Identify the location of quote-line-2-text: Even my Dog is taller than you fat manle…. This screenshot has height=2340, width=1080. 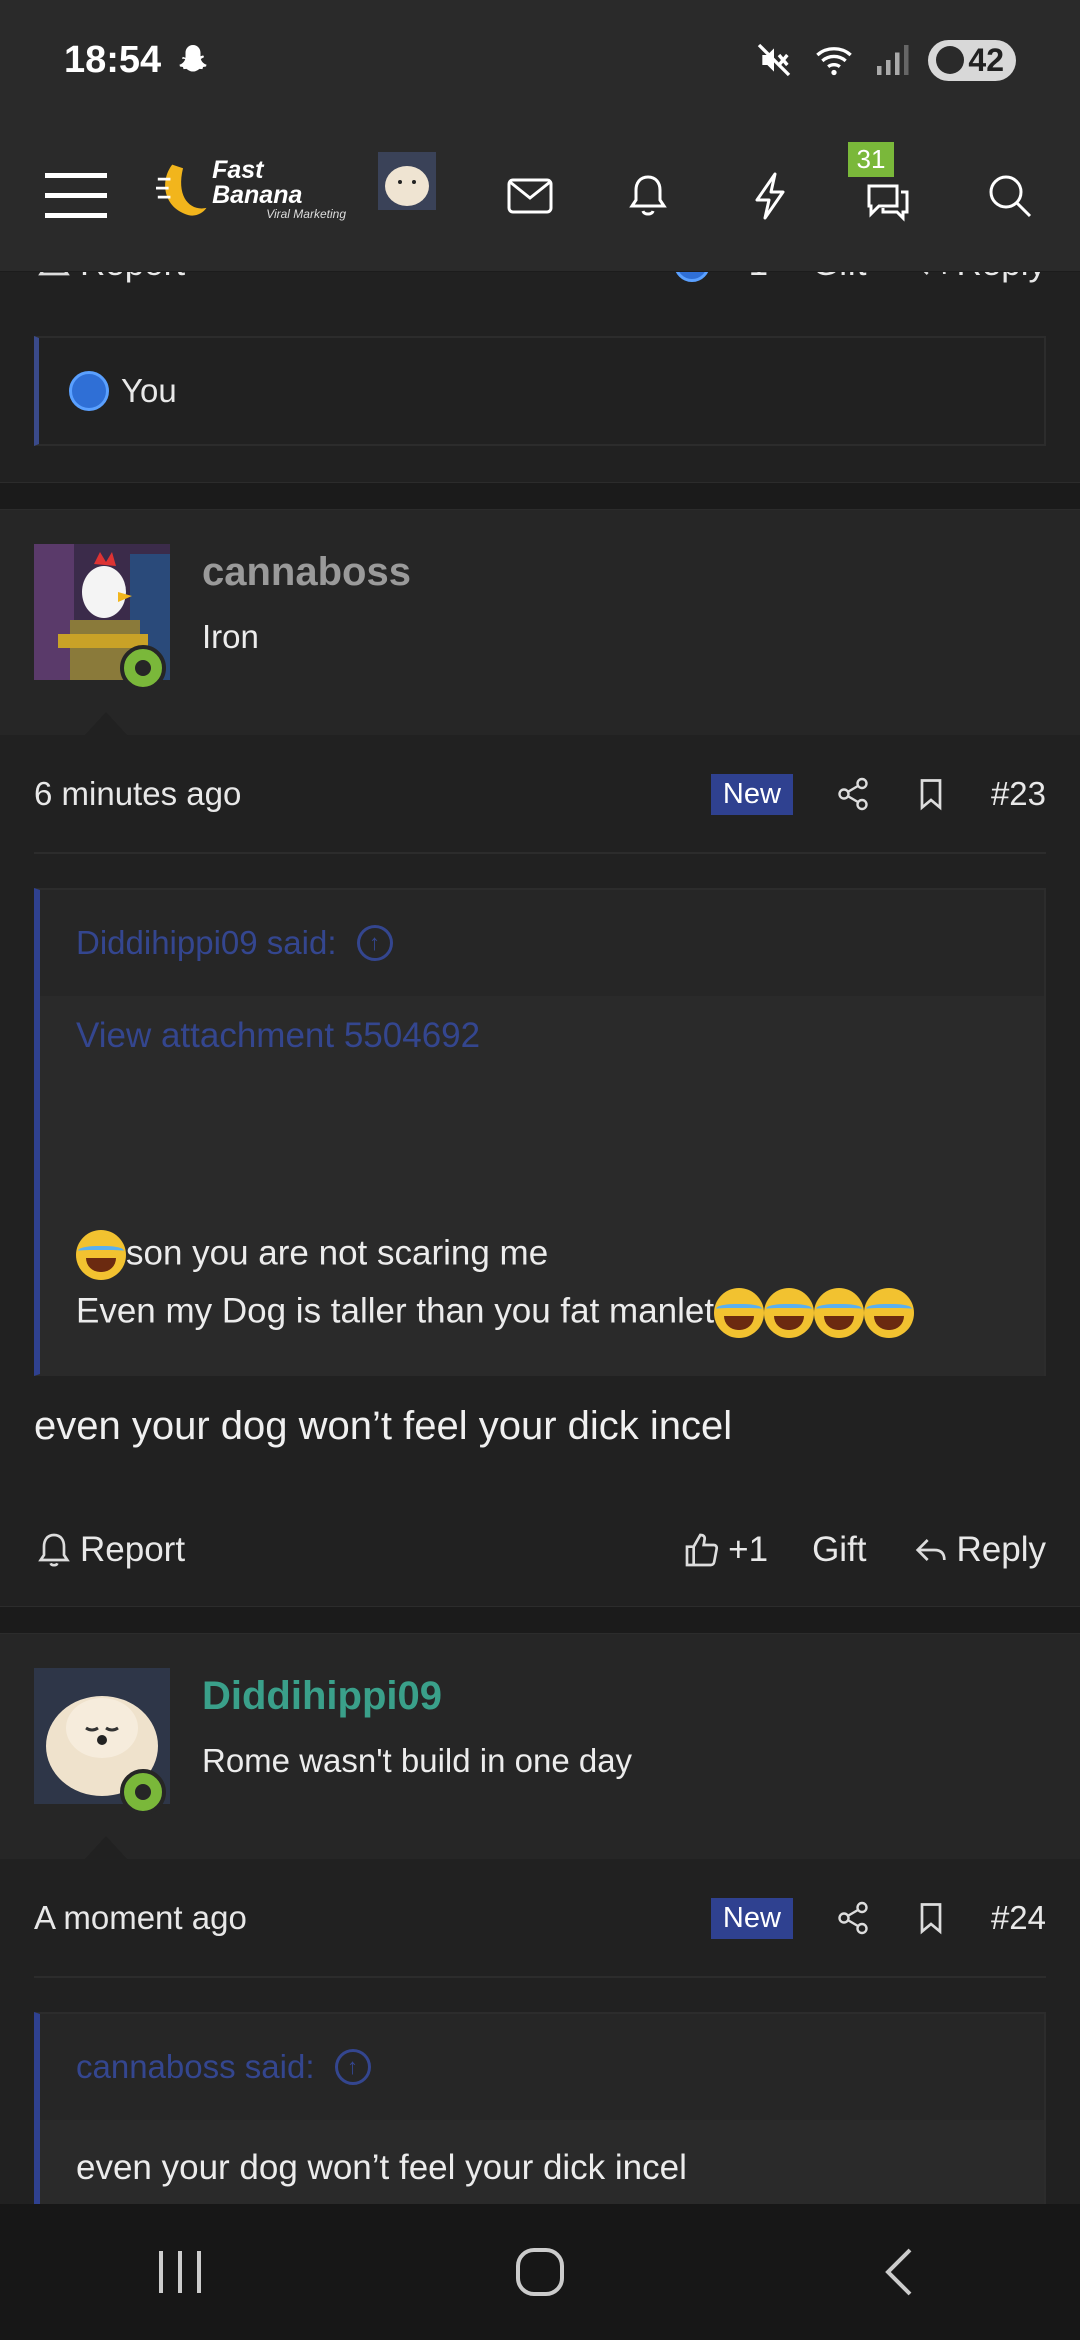
(395, 1311).